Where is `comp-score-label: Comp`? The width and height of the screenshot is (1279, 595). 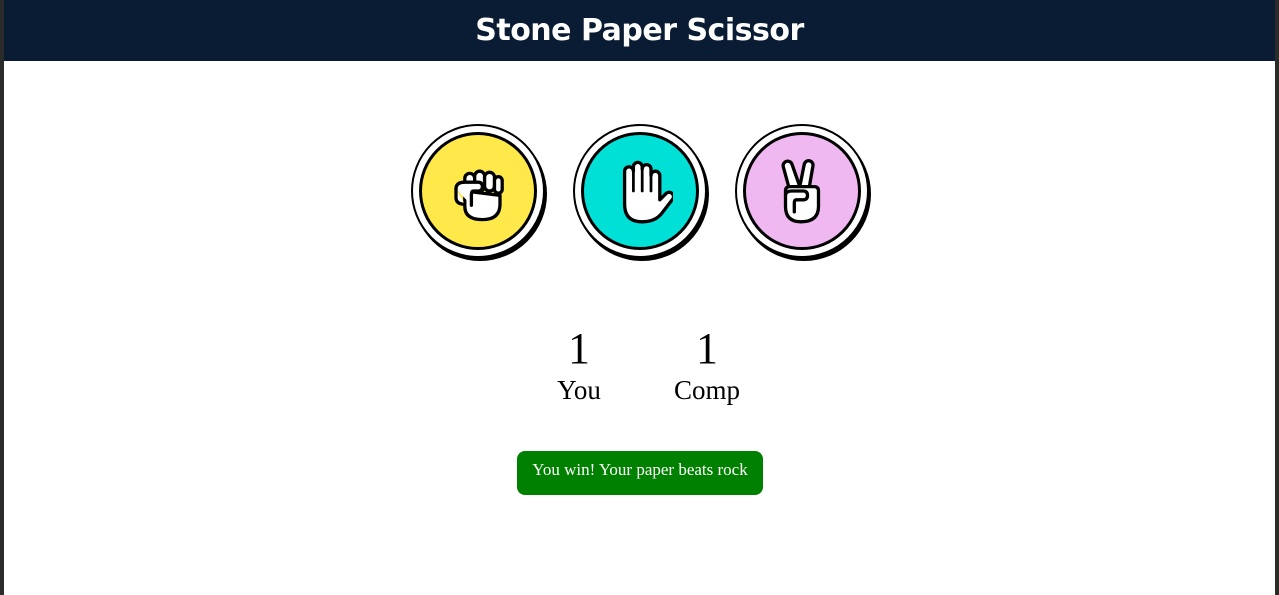 comp-score-label: Comp is located at coordinates (706, 390).